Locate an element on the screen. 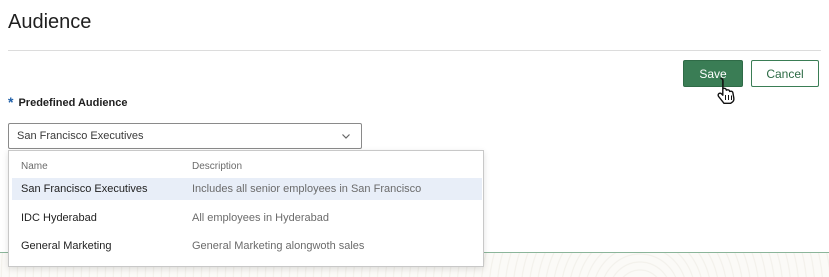 The image size is (829, 277). field-label: * Predefined Audience is located at coordinates (68, 102).